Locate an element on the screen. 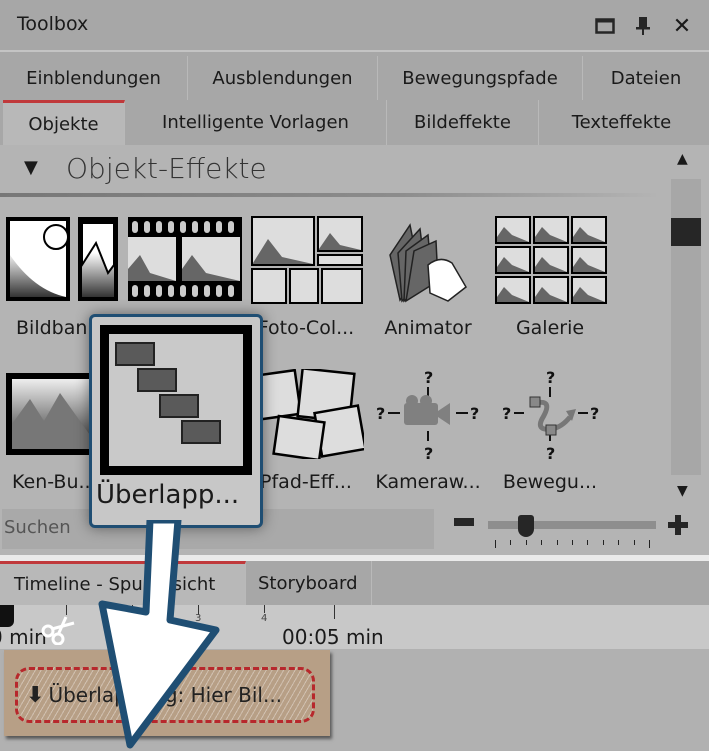  tab-objekte: Objekte is located at coordinates (64, 122).